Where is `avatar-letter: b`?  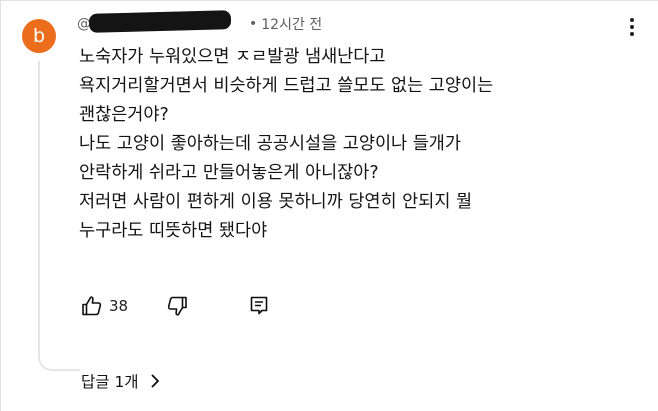 avatar-letter: b is located at coordinates (39, 36).